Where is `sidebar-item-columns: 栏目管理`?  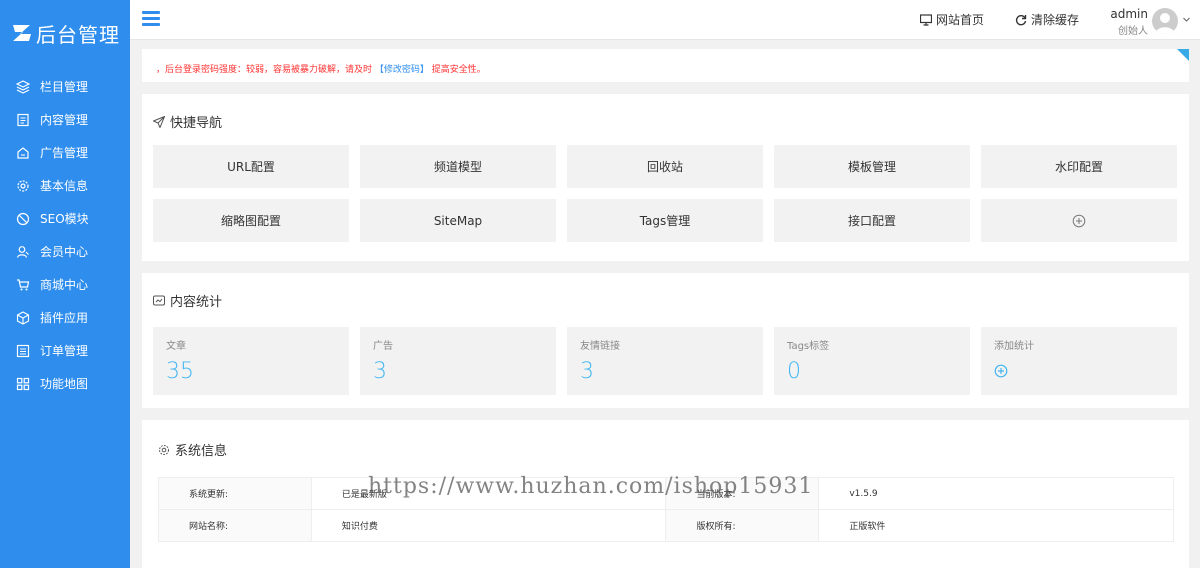 sidebar-item-columns: 栏目管理 is located at coordinates (65, 86).